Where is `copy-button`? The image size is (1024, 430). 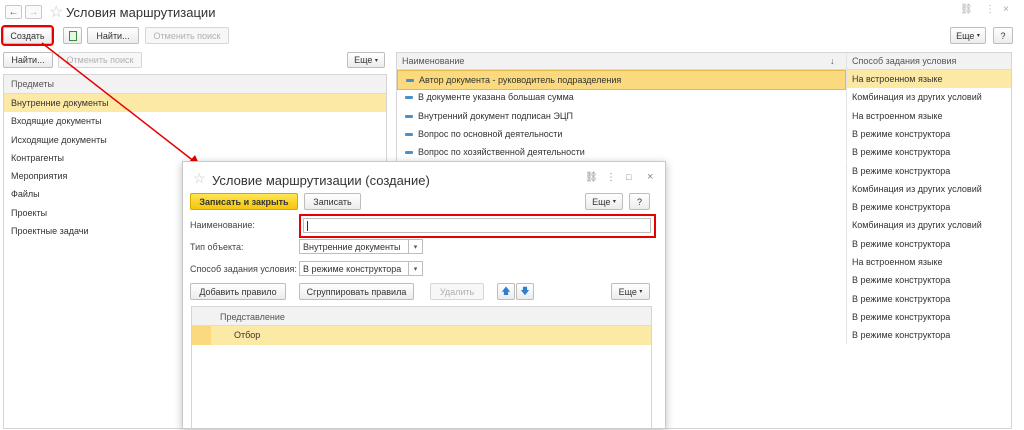
copy-button is located at coordinates (72, 35).